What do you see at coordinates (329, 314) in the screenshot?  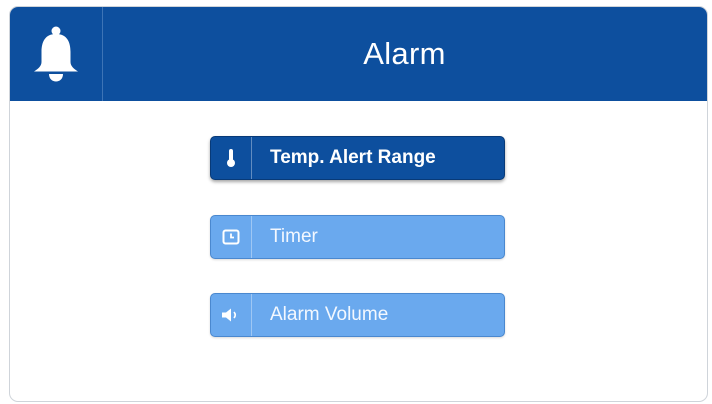 I see `alarm-volume-label: Alarm Volume` at bounding box center [329, 314].